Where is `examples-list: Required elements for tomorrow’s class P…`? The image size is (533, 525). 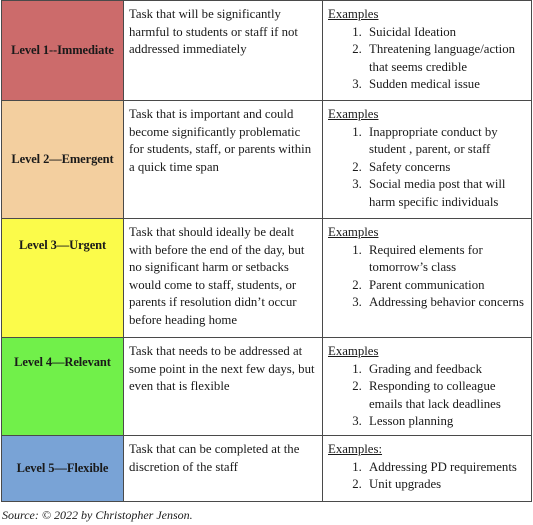
examples-list: Required elements for tomorrow’s class P… is located at coordinates (427, 277).